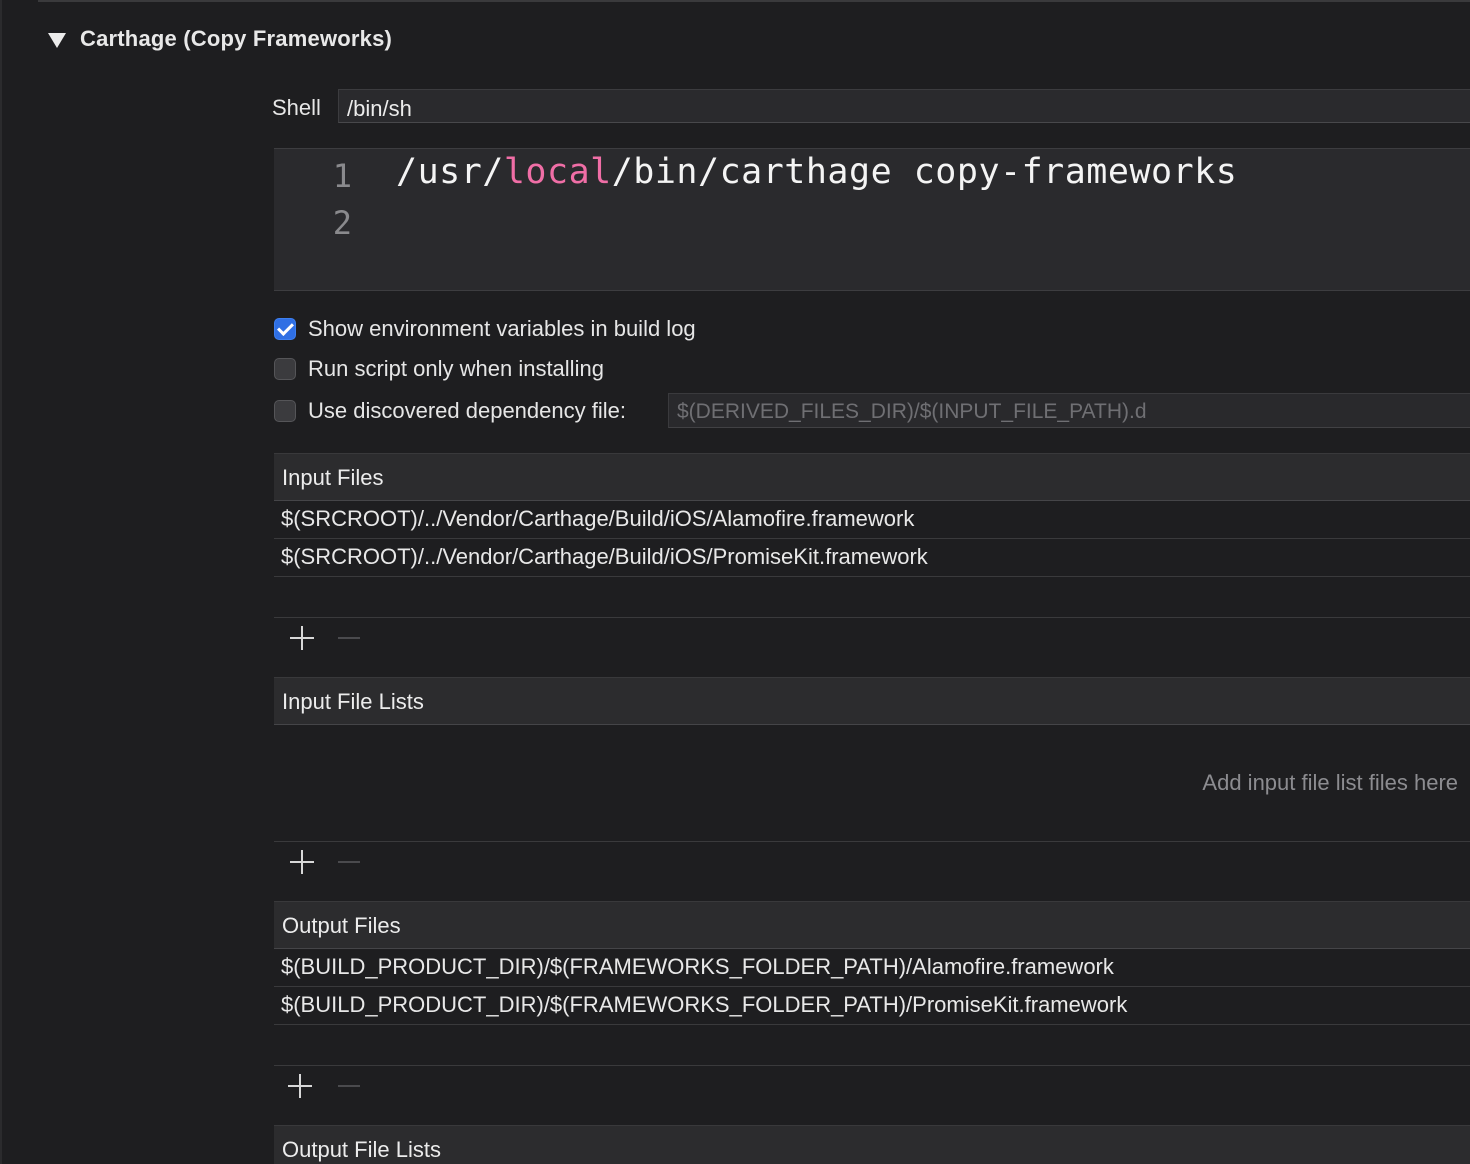 This screenshot has height=1164, width=1470. I want to click on add-input-file-list-button, so click(302, 862).